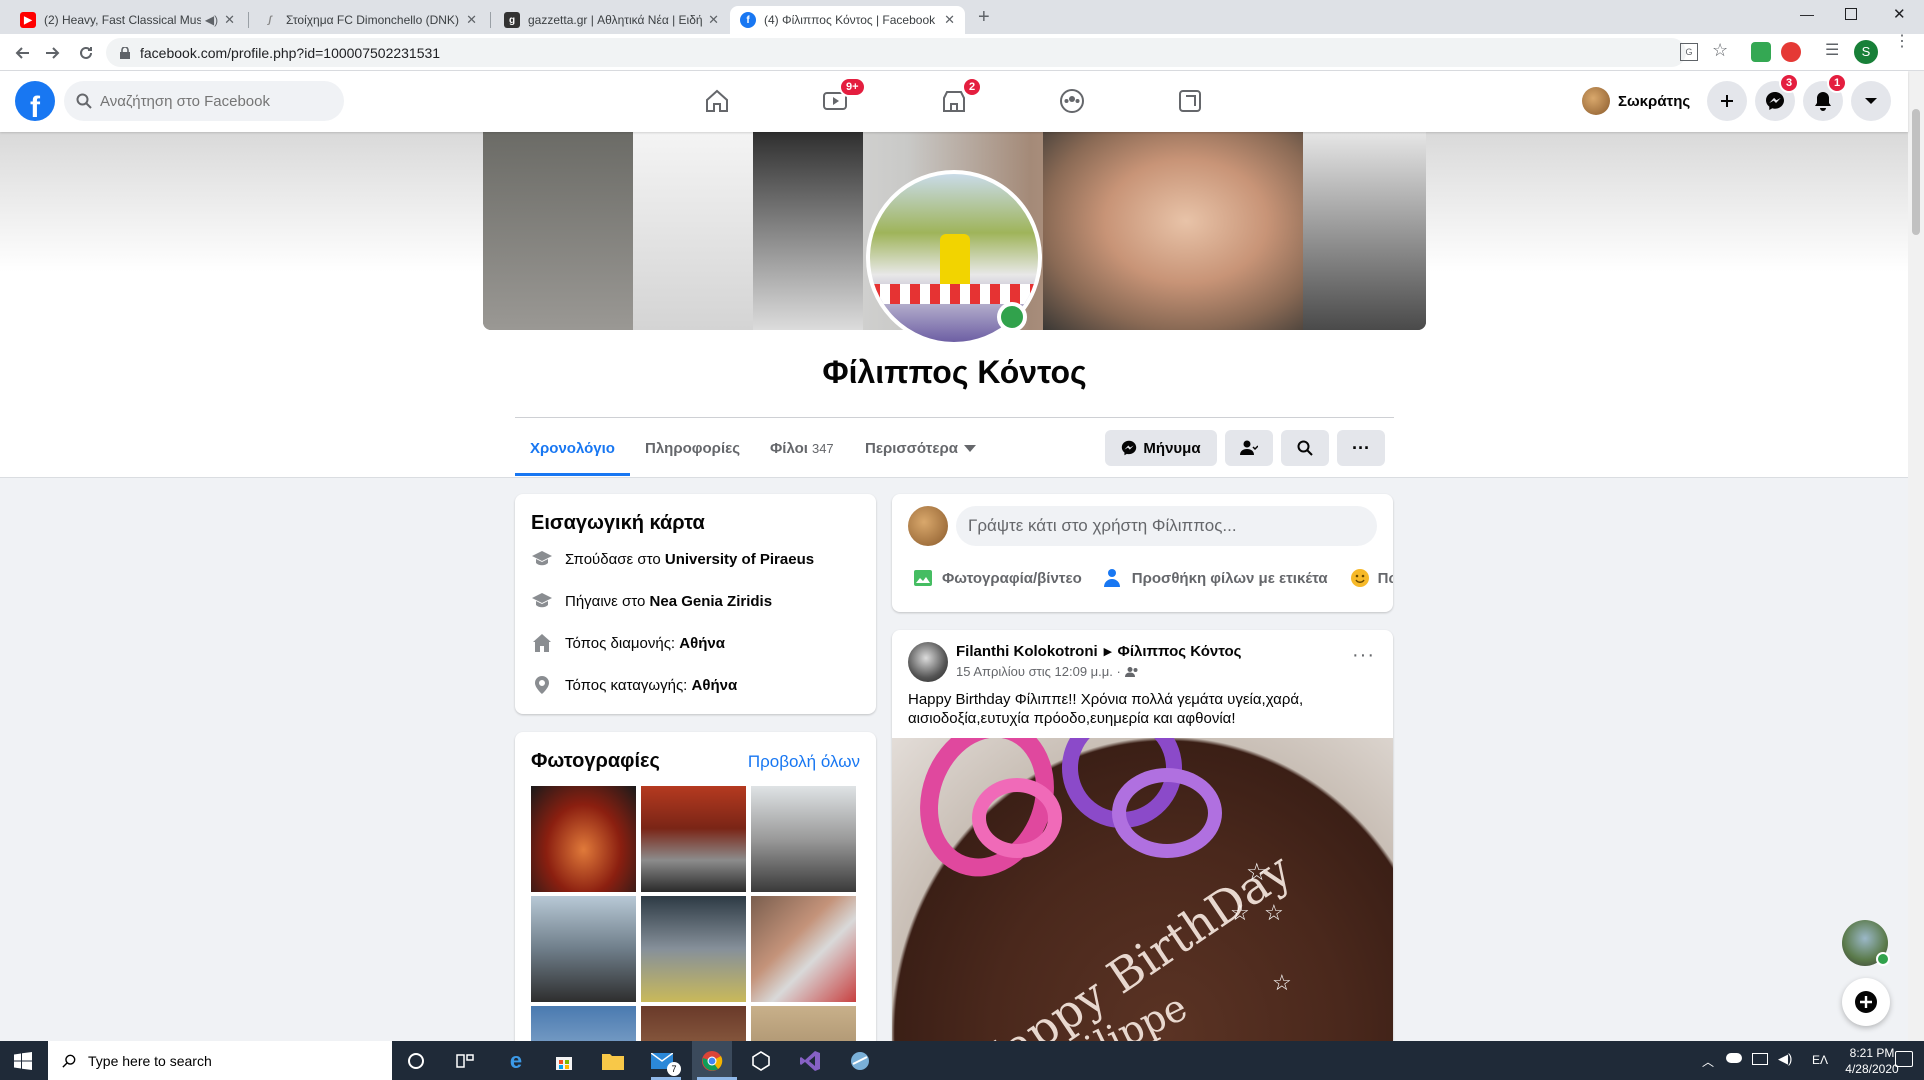 The height and width of the screenshot is (1080, 1924). Describe the element at coordinates (1689, 52) in the screenshot. I see `translate-icon: G` at that location.